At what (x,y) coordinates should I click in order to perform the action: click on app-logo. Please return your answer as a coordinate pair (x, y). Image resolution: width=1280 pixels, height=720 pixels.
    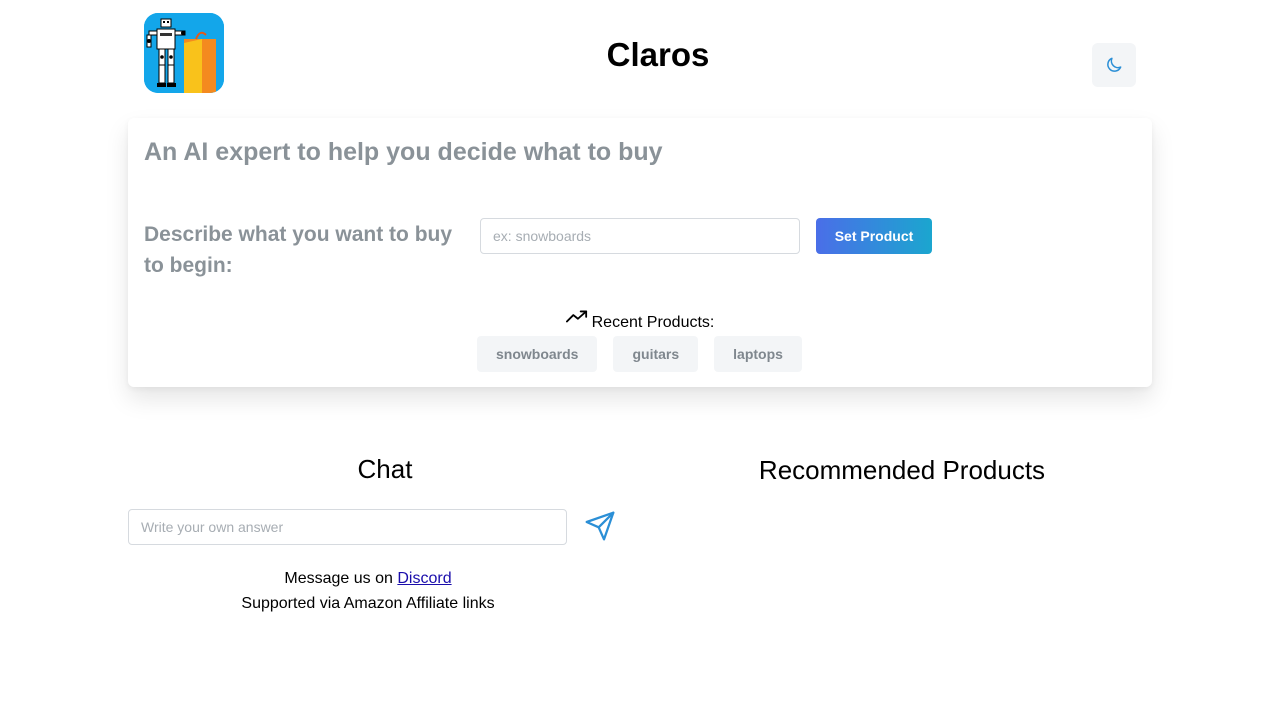
    Looking at the image, I should click on (184, 53).